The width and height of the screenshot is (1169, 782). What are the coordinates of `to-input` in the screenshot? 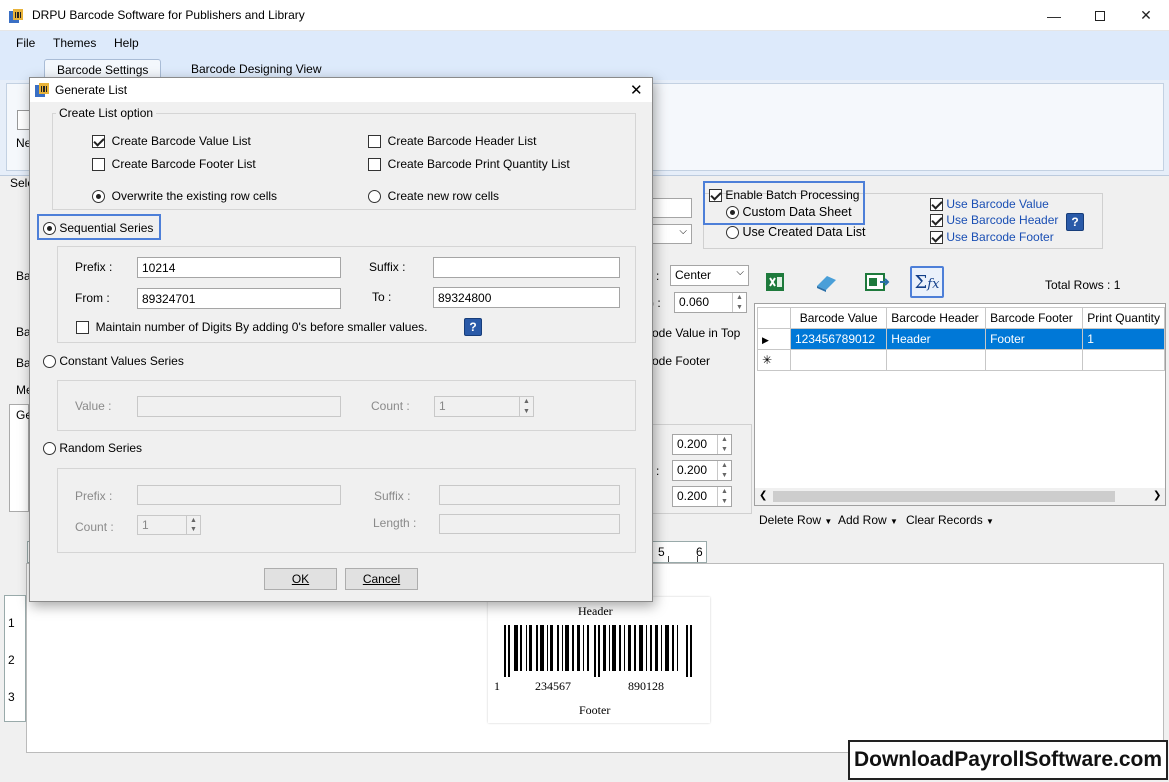 It's located at (526, 297).